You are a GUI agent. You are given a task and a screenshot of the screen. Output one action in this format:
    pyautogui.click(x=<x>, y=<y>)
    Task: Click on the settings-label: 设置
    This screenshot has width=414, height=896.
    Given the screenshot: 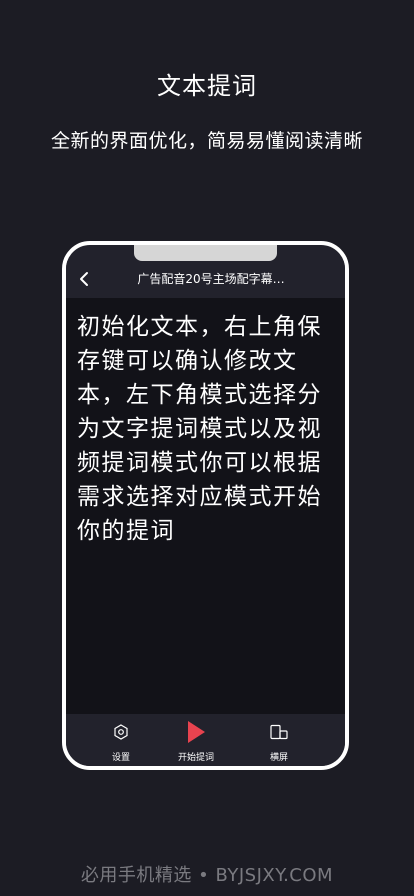 What is the action you would take?
    pyautogui.click(x=120, y=758)
    